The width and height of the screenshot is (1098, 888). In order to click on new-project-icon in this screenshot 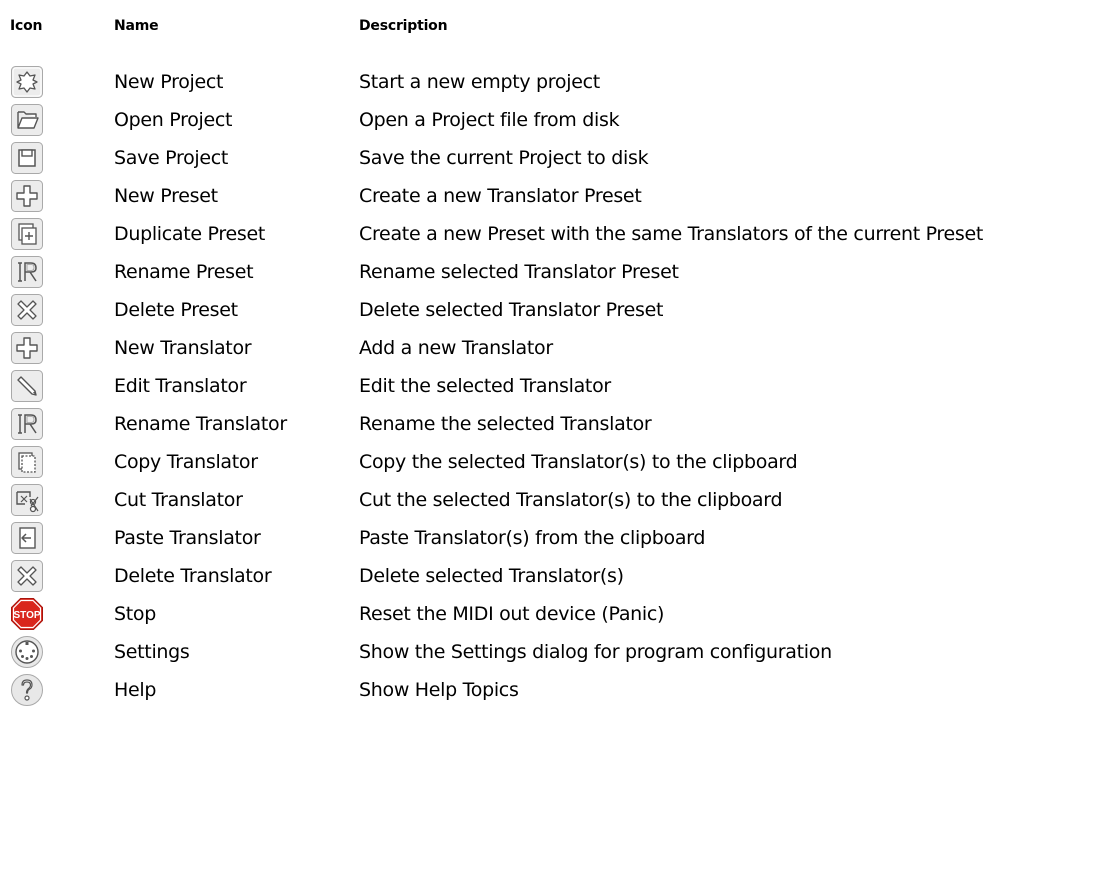, I will do `click(27, 82)`.